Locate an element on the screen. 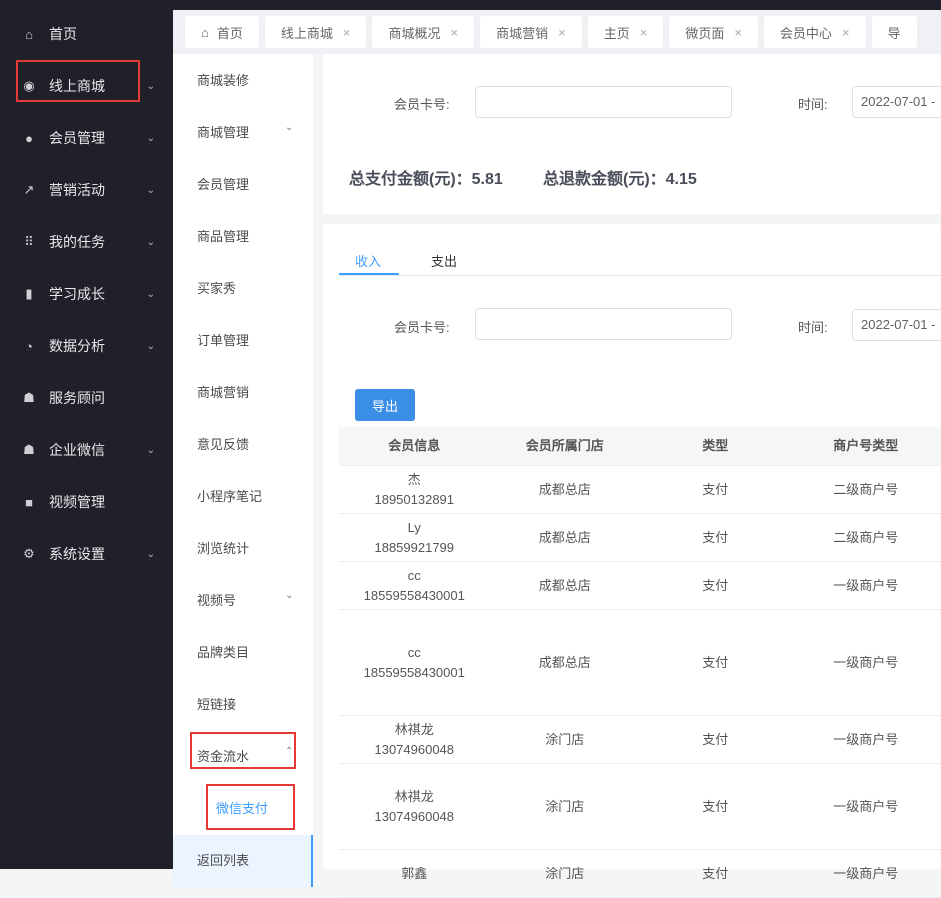 This screenshot has width=941, height=898. sidebar-item: ●会员管理⌄ is located at coordinates (86, 138).